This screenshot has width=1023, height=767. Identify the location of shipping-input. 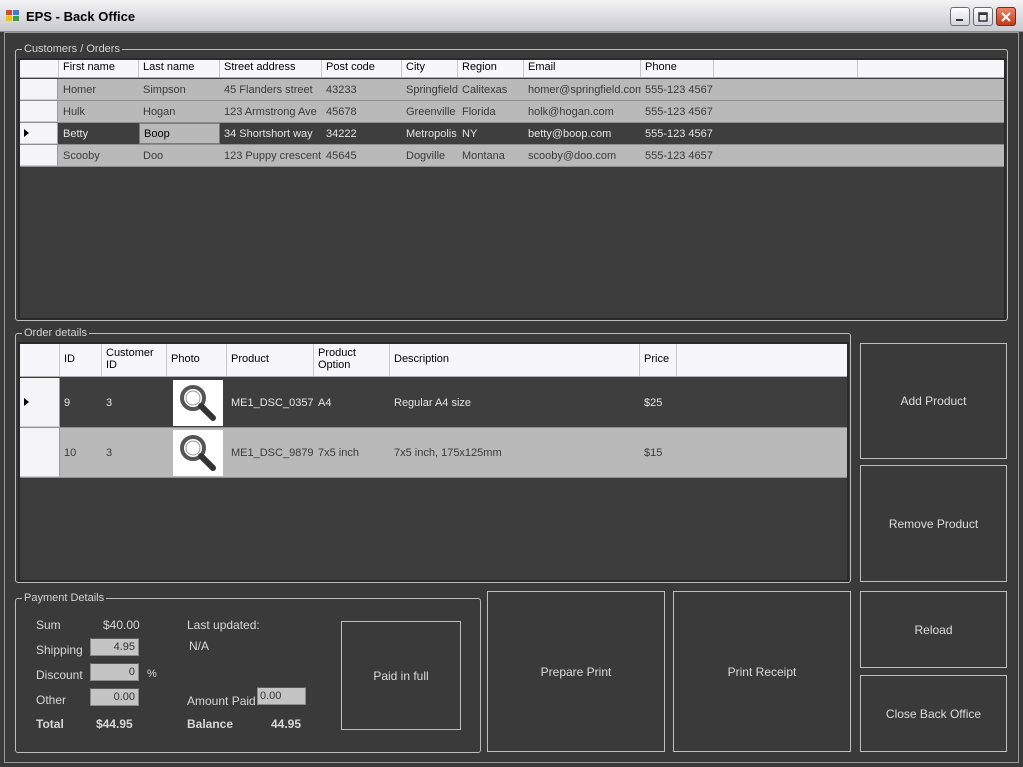
(114, 647).